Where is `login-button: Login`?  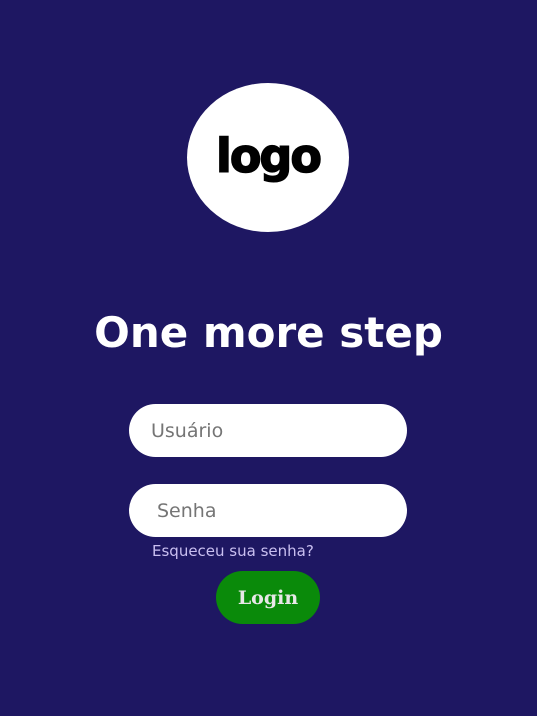 login-button: Login is located at coordinates (268, 597).